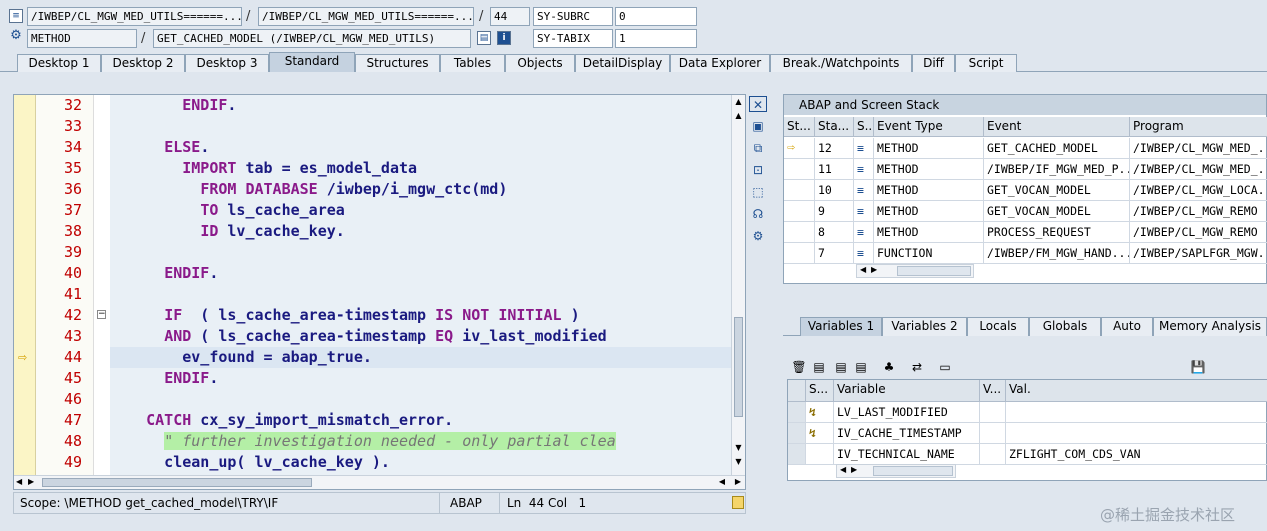 The width and height of the screenshot is (1267, 531). What do you see at coordinates (945, 367) in the screenshot?
I see `filter-icon: ▭` at bounding box center [945, 367].